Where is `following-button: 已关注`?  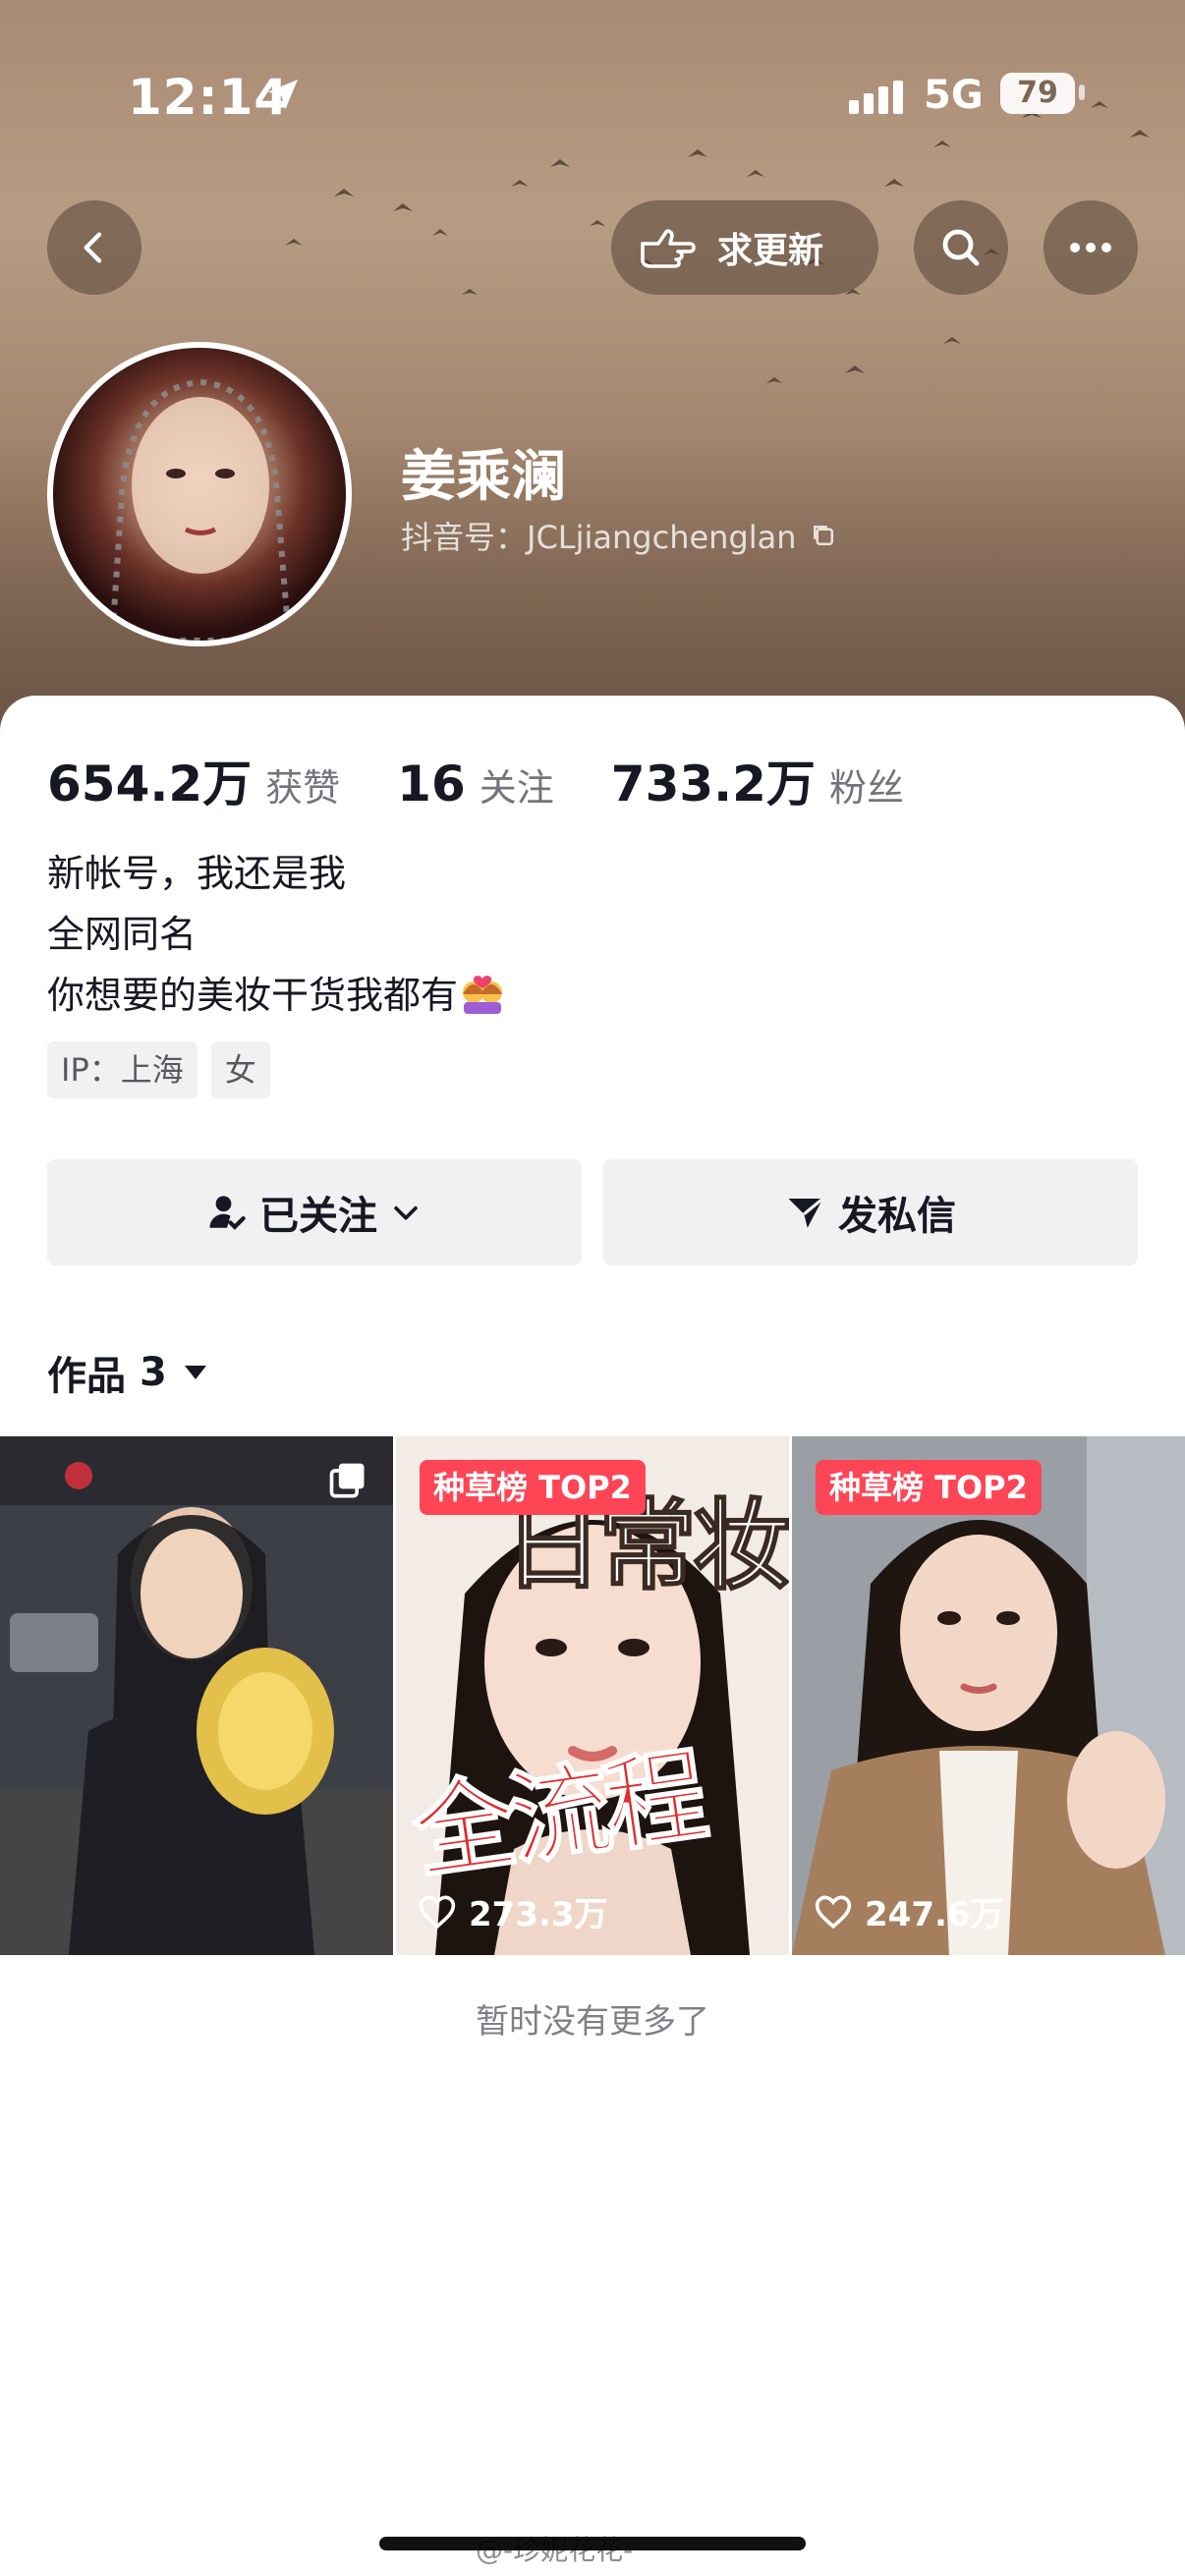
following-button: 已关注 is located at coordinates (315, 1212).